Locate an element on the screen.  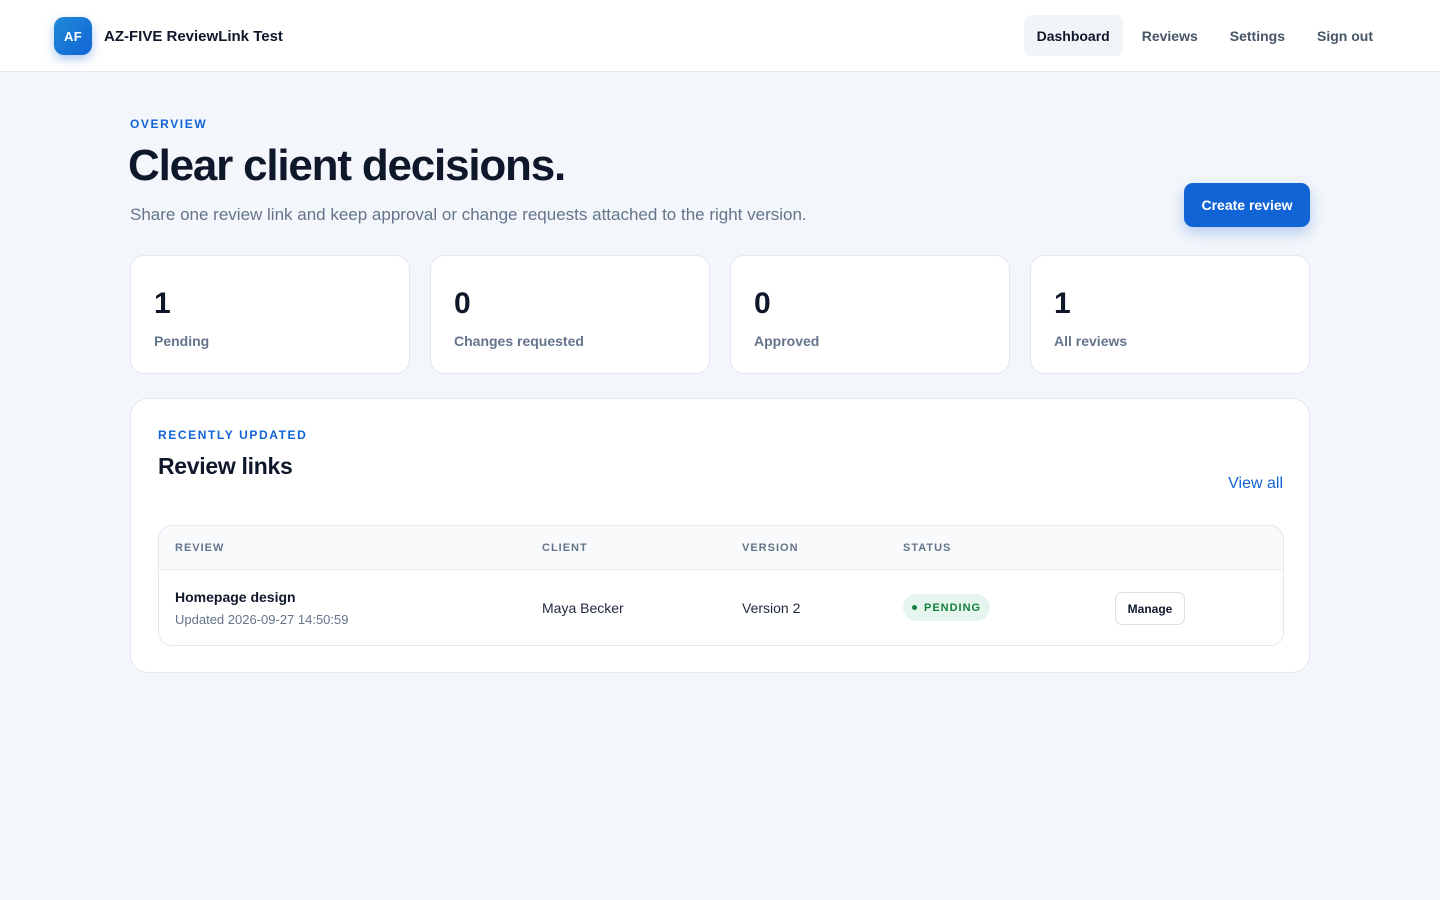
main-nav: Dashboard Reviews Settings Sign out is located at coordinates (1204, 35).